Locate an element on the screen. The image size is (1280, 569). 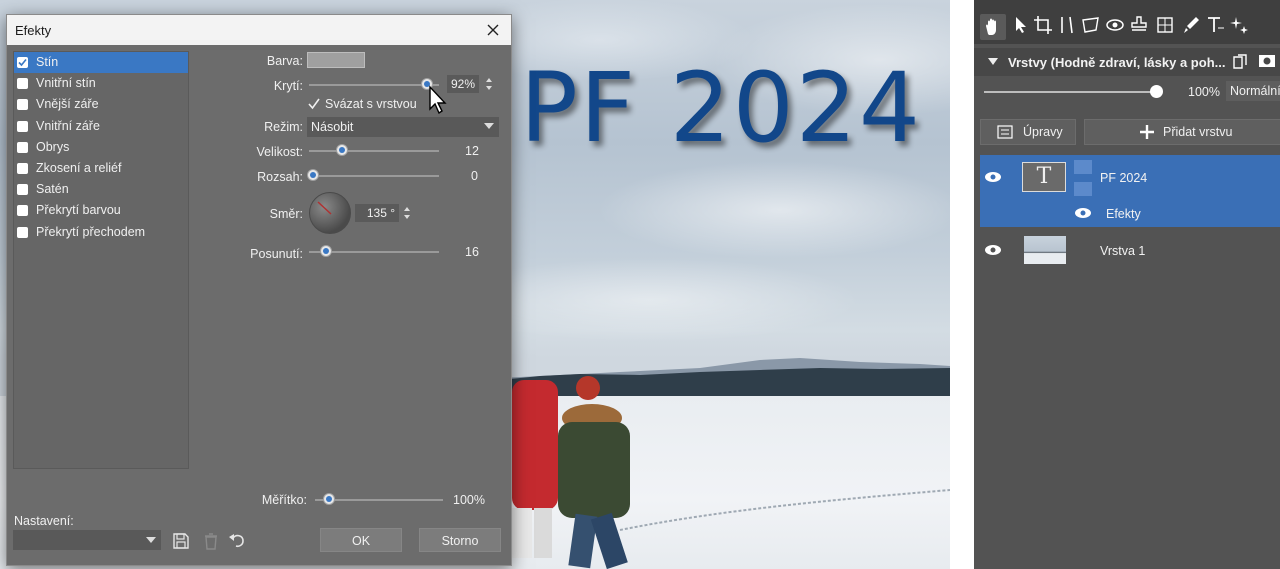
layer-name-pf-2024: PF 2024 is located at coordinates (1124, 178).